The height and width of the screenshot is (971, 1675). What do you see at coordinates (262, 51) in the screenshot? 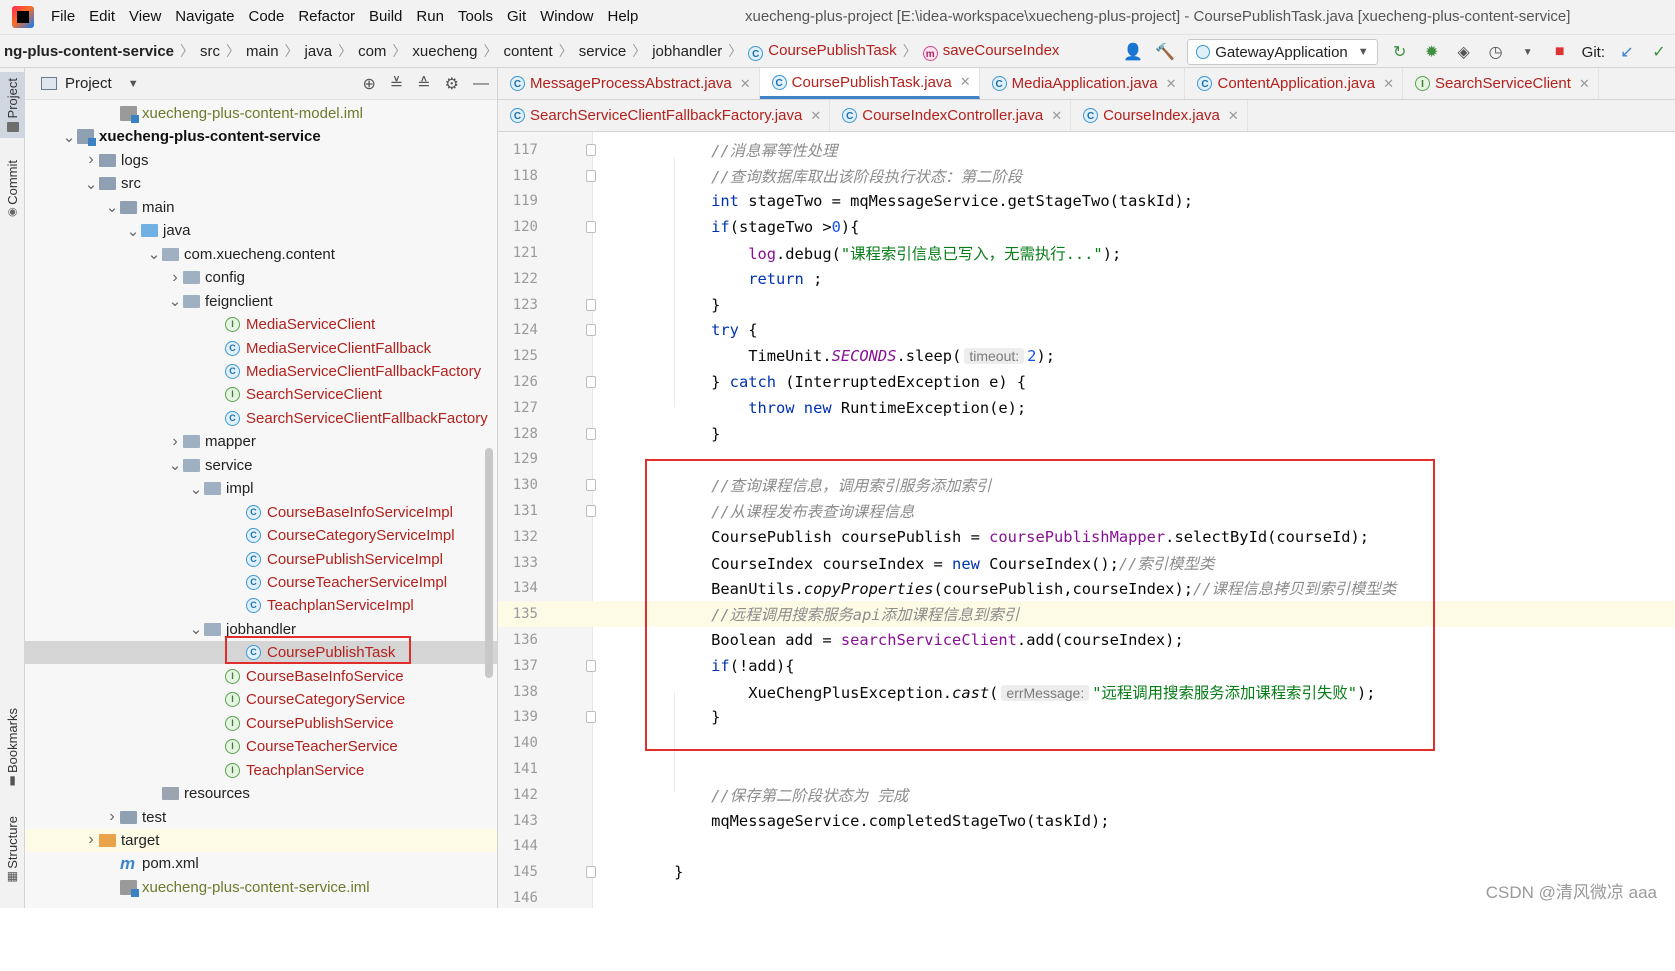
I see `breadcrumb-main: main` at bounding box center [262, 51].